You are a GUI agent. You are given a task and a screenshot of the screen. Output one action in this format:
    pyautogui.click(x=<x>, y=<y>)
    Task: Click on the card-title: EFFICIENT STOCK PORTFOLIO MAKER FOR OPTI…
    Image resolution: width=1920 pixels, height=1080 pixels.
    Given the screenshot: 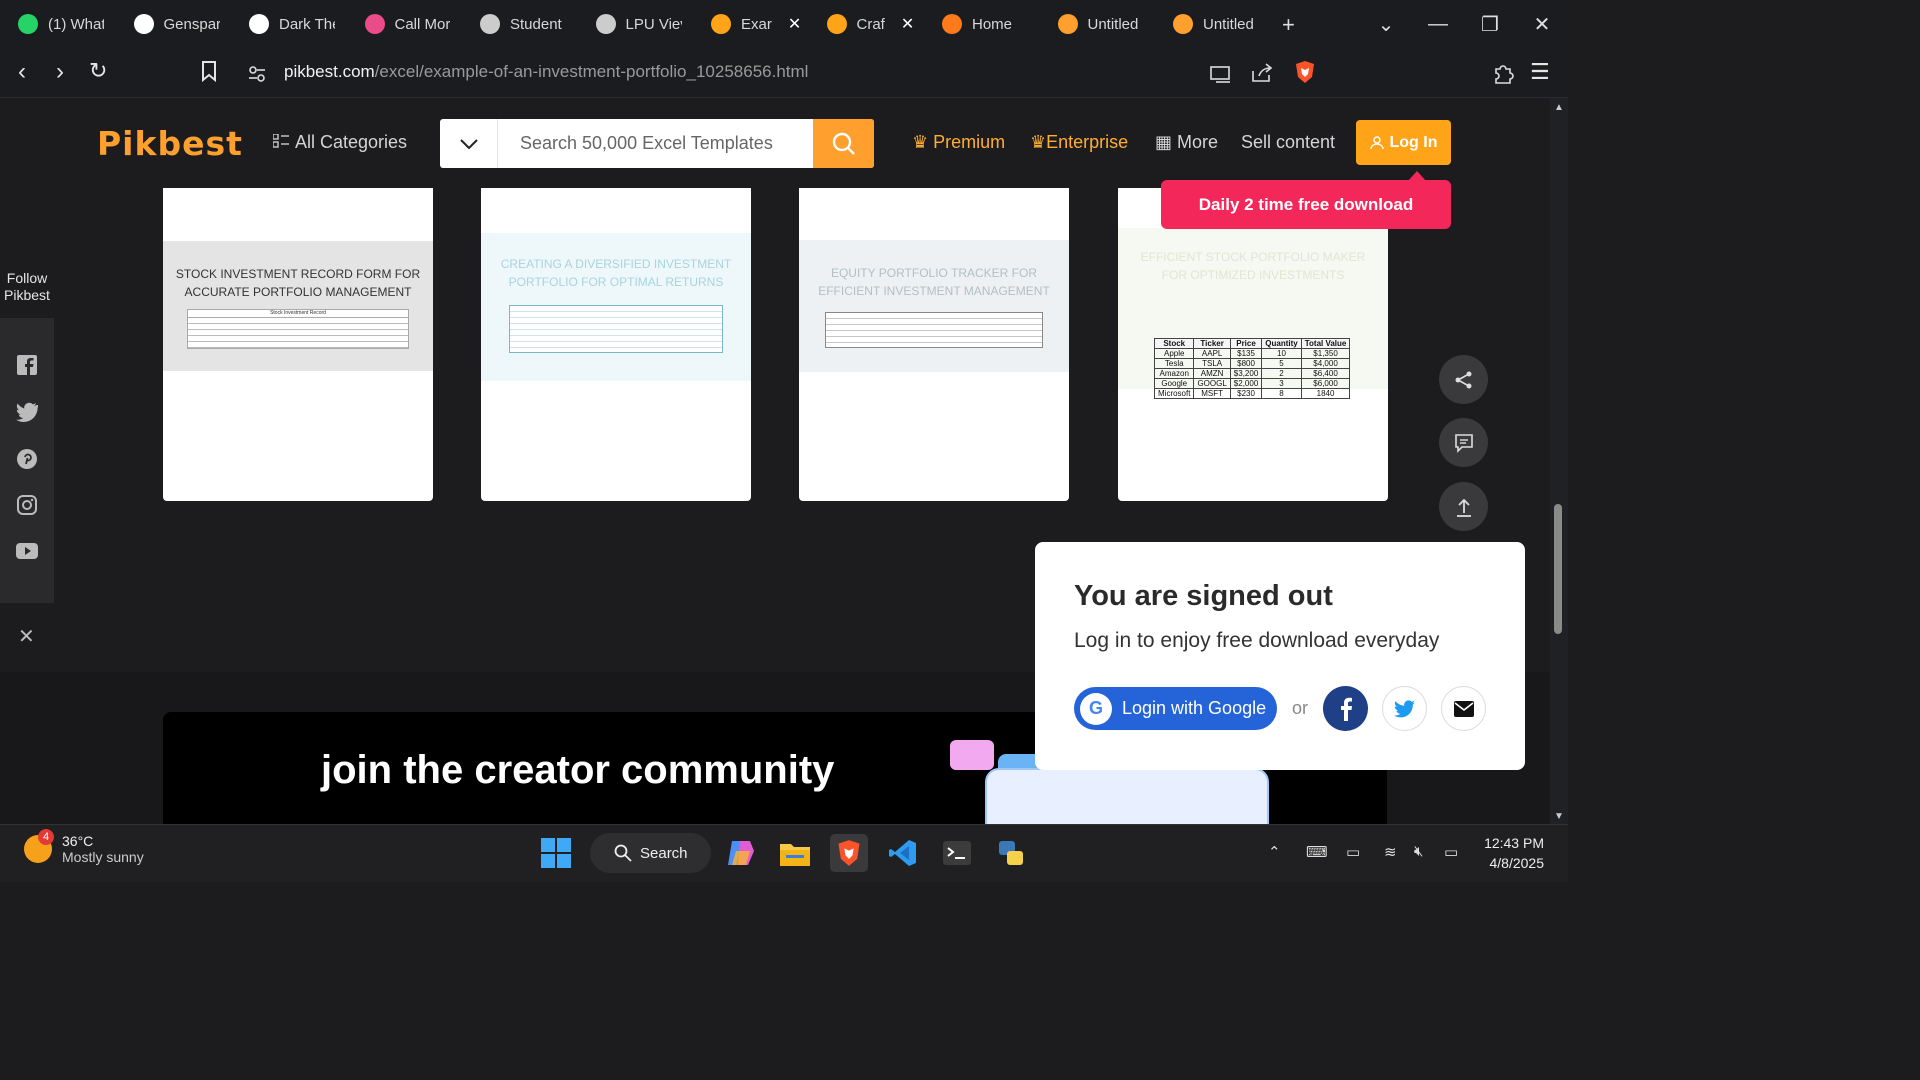 What is the action you would take?
    pyautogui.click(x=1253, y=266)
    